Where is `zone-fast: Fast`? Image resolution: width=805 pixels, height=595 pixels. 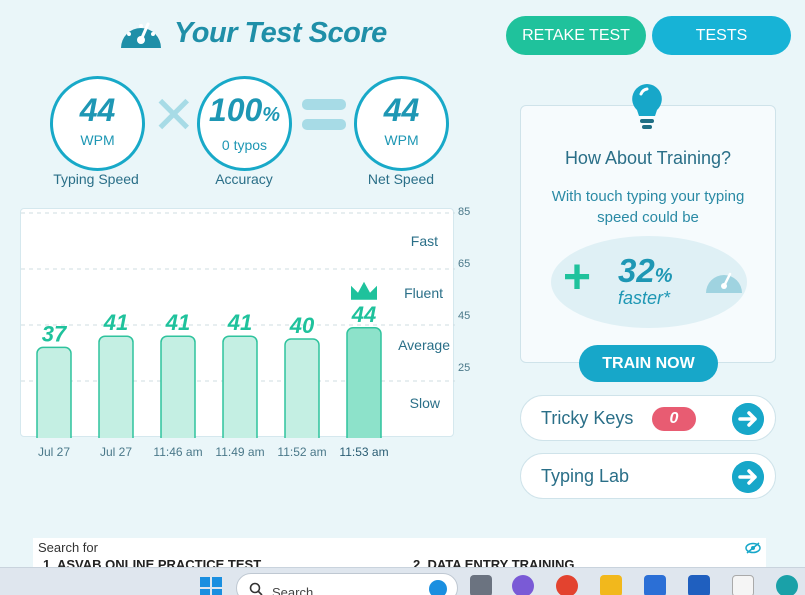
zone-fast: Fast is located at coordinates (424, 241).